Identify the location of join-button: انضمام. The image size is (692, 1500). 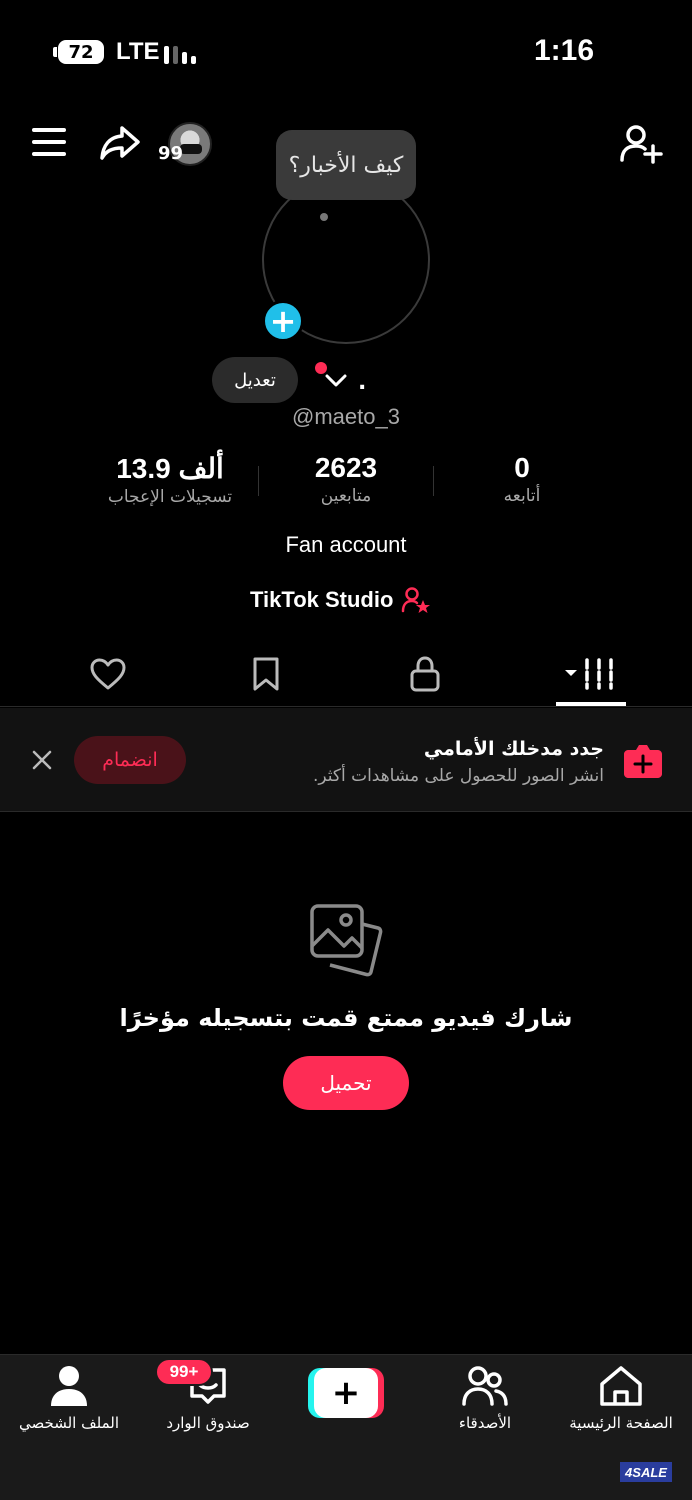
(130, 760).